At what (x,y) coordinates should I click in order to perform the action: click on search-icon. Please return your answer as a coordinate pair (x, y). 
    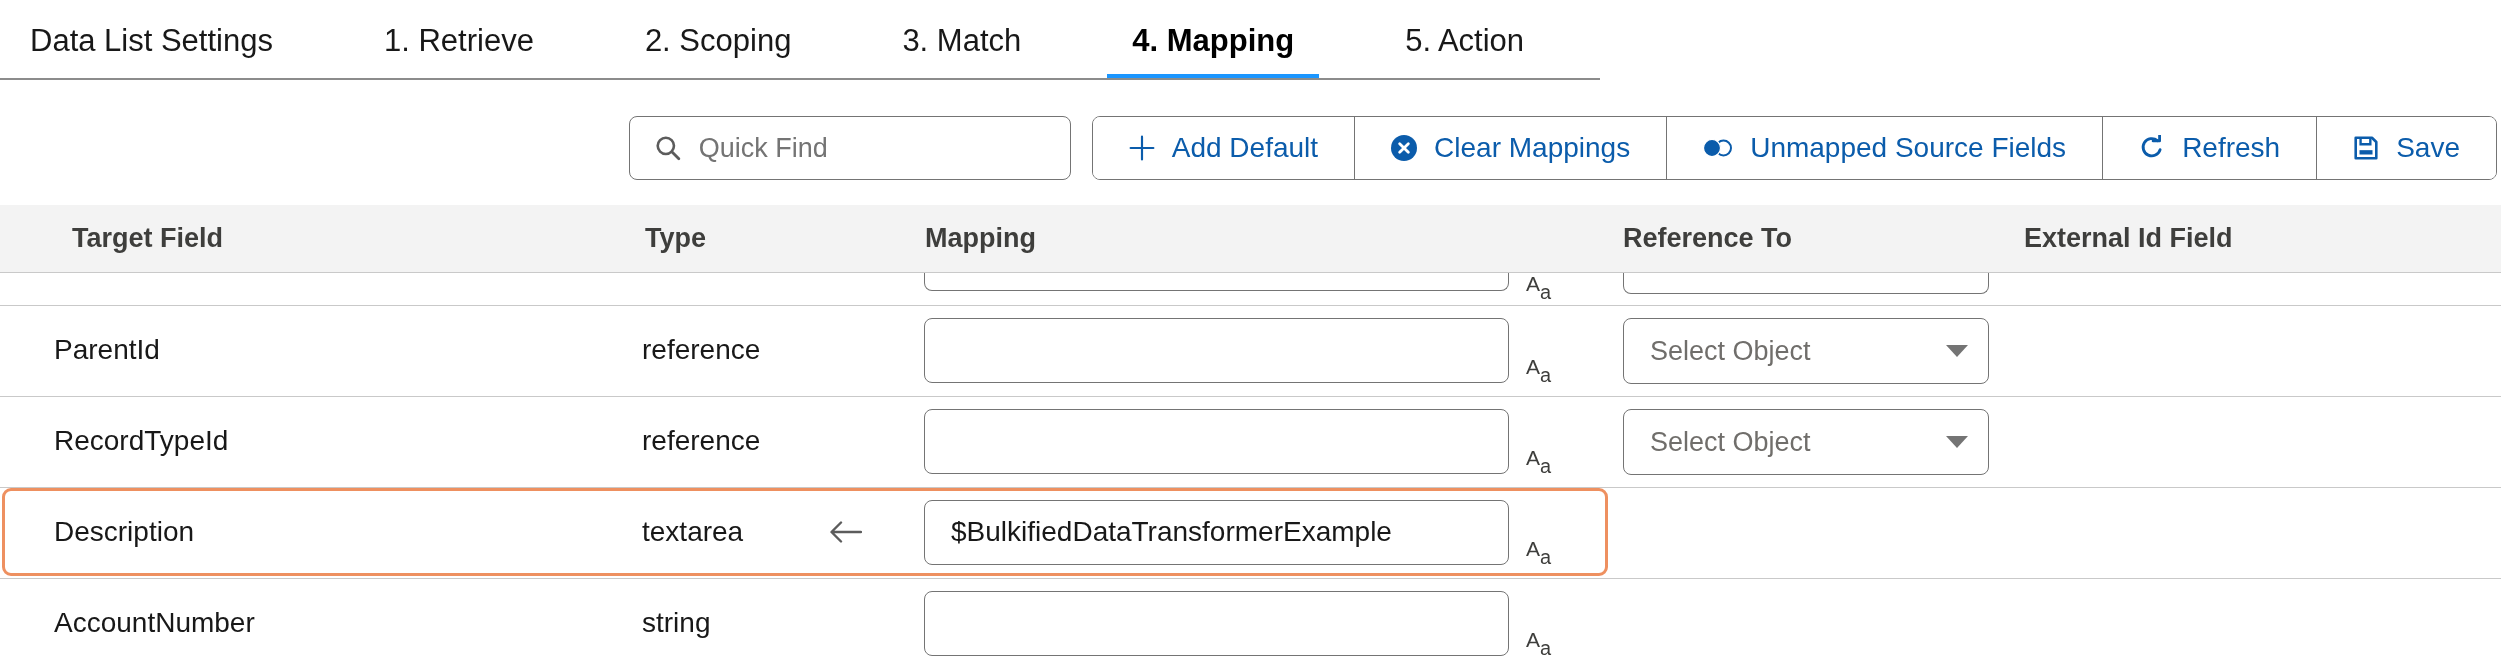
    Looking at the image, I should click on (667, 148).